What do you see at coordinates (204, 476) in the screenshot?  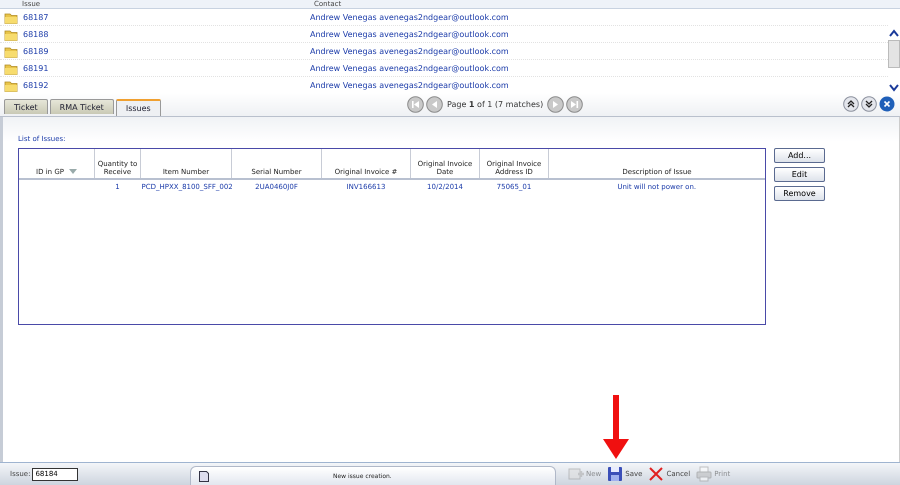 I see `document-icon` at bounding box center [204, 476].